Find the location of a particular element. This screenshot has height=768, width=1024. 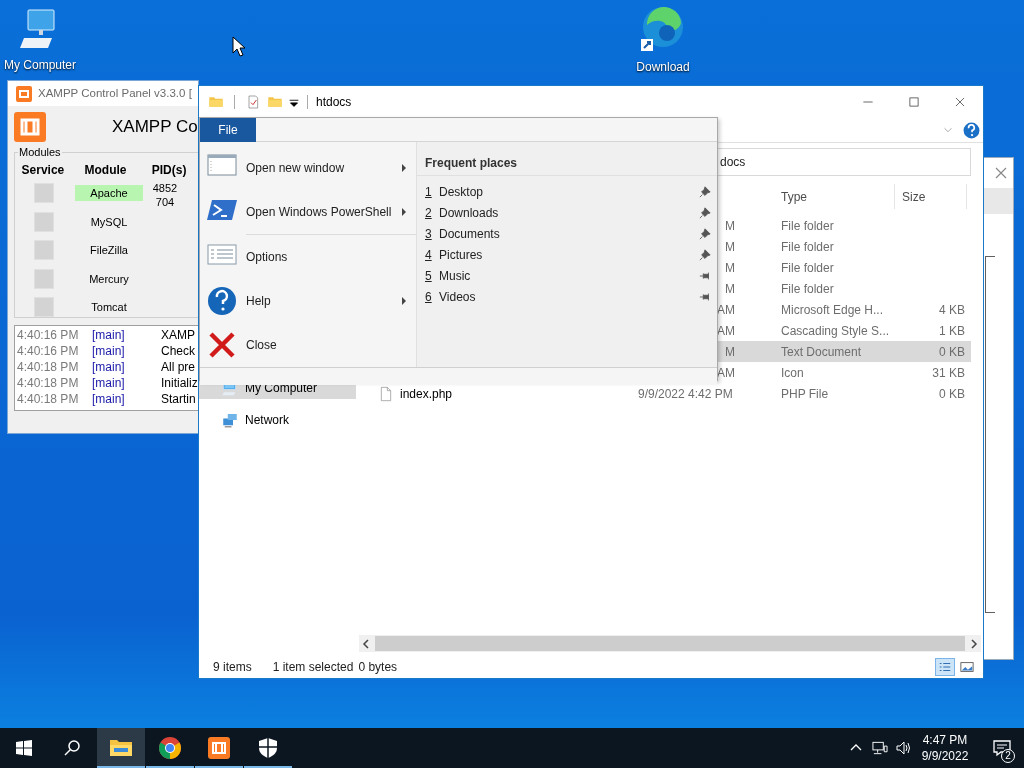

access-number: 4 is located at coordinates (429, 255).